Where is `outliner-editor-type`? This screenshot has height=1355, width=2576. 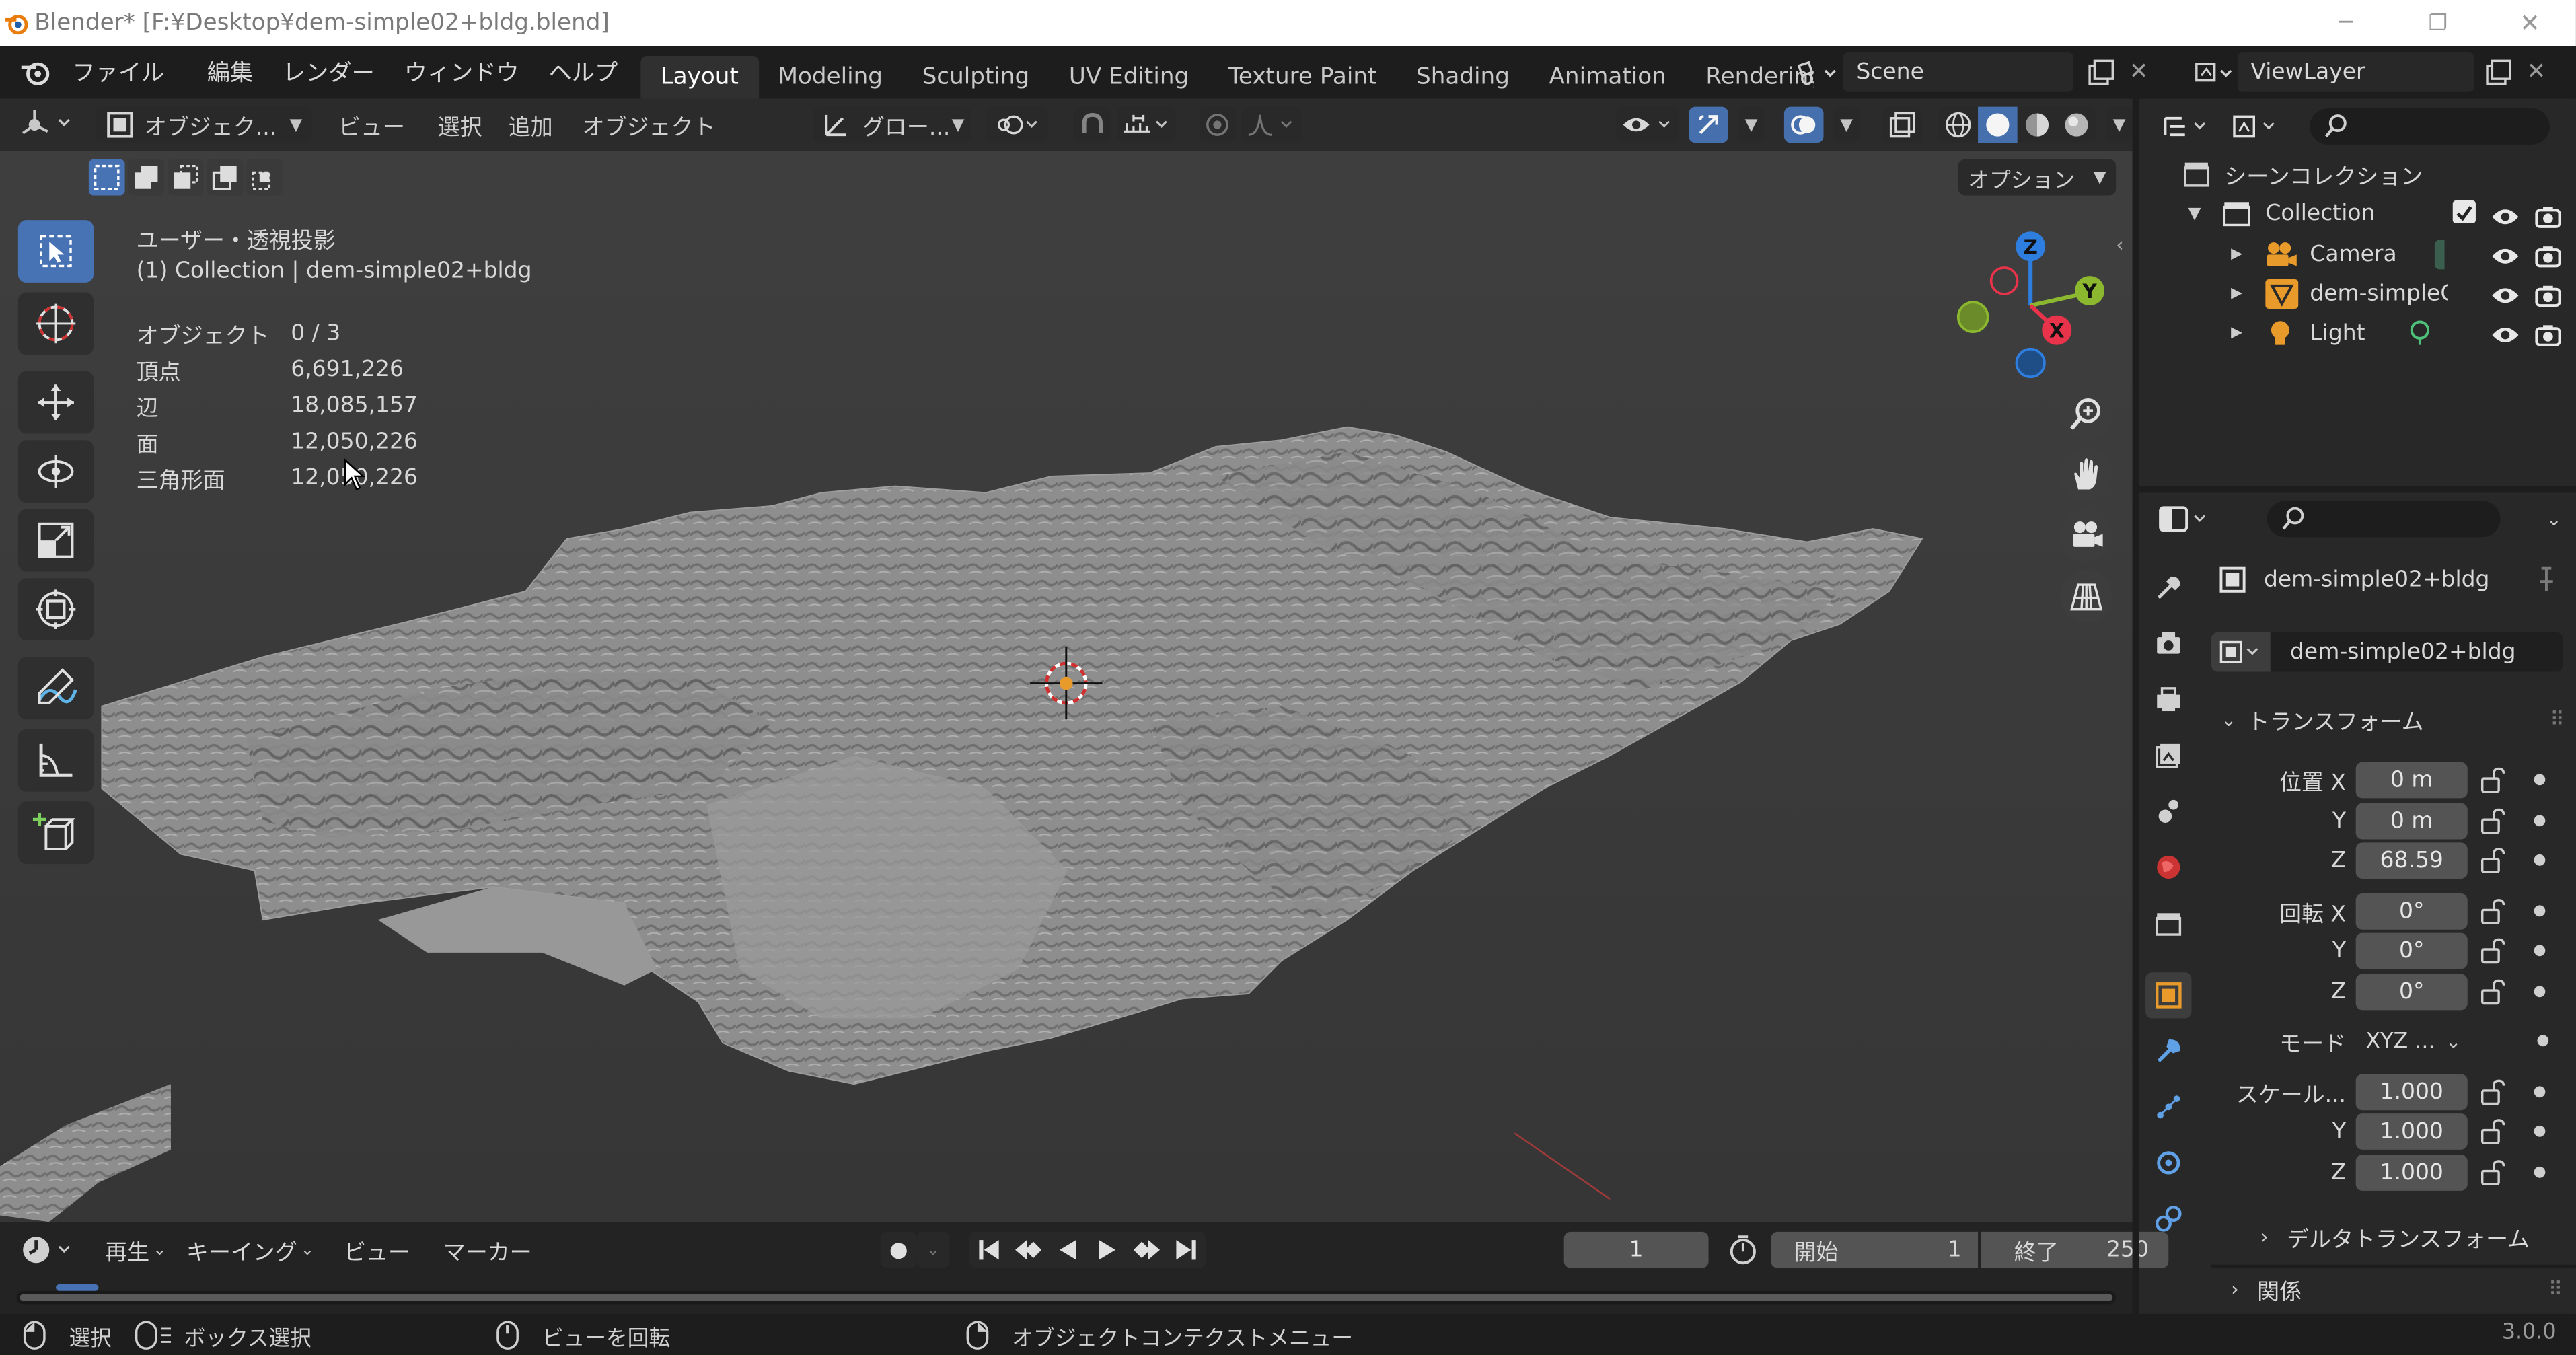
outliner-editor-type is located at coordinates (2188, 127).